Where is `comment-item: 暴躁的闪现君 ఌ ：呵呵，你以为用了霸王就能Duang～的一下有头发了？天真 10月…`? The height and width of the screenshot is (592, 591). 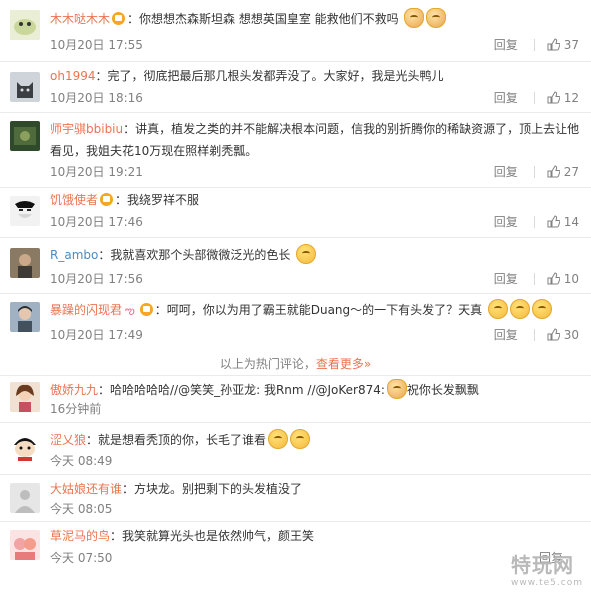 comment-item: 暴躁的闪现君 ఌ ：呵呵，你以为用了霸王就能Duang～的一下有头发了？天真 10月… is located at coordinates (295, 322).